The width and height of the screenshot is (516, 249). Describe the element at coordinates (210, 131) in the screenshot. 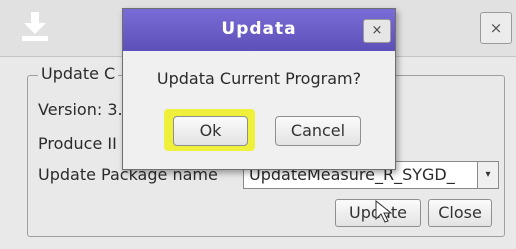

I see `ok-button: Ok` at that location.